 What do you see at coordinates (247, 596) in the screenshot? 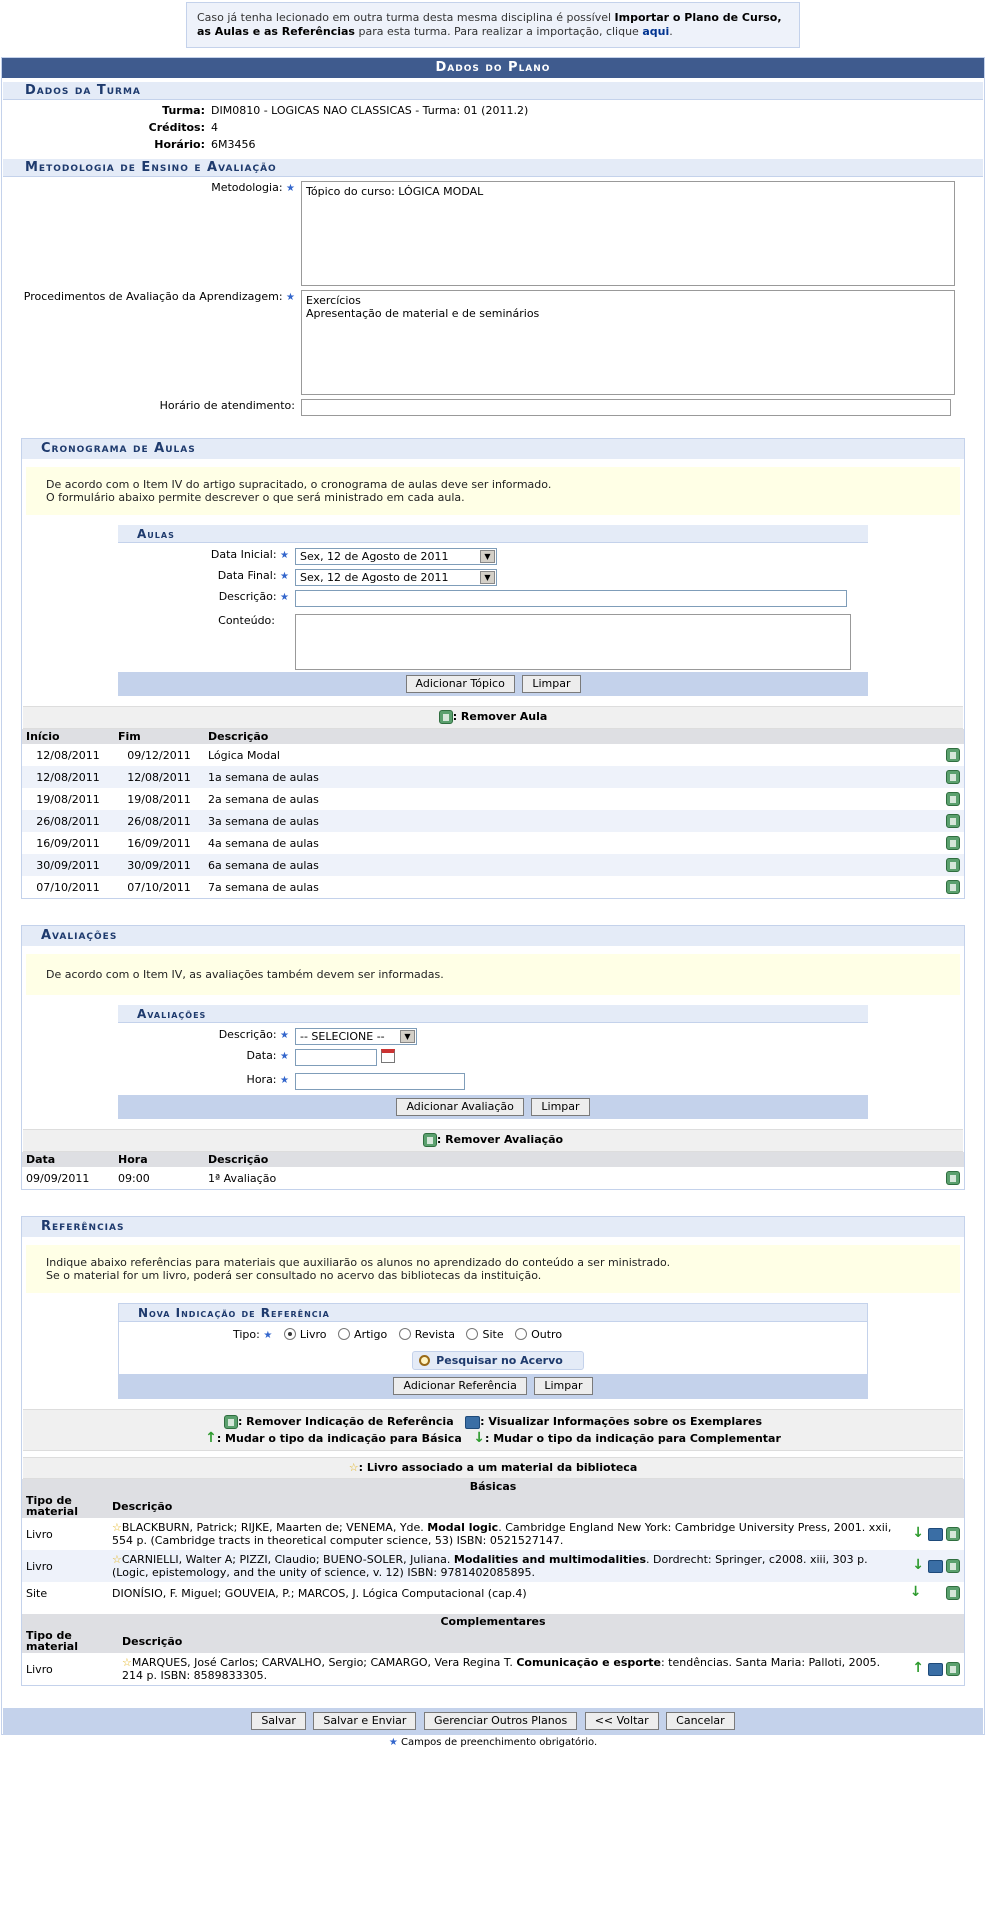
I see `descricao-label: Descrição:` at bounding box center [247, 596].